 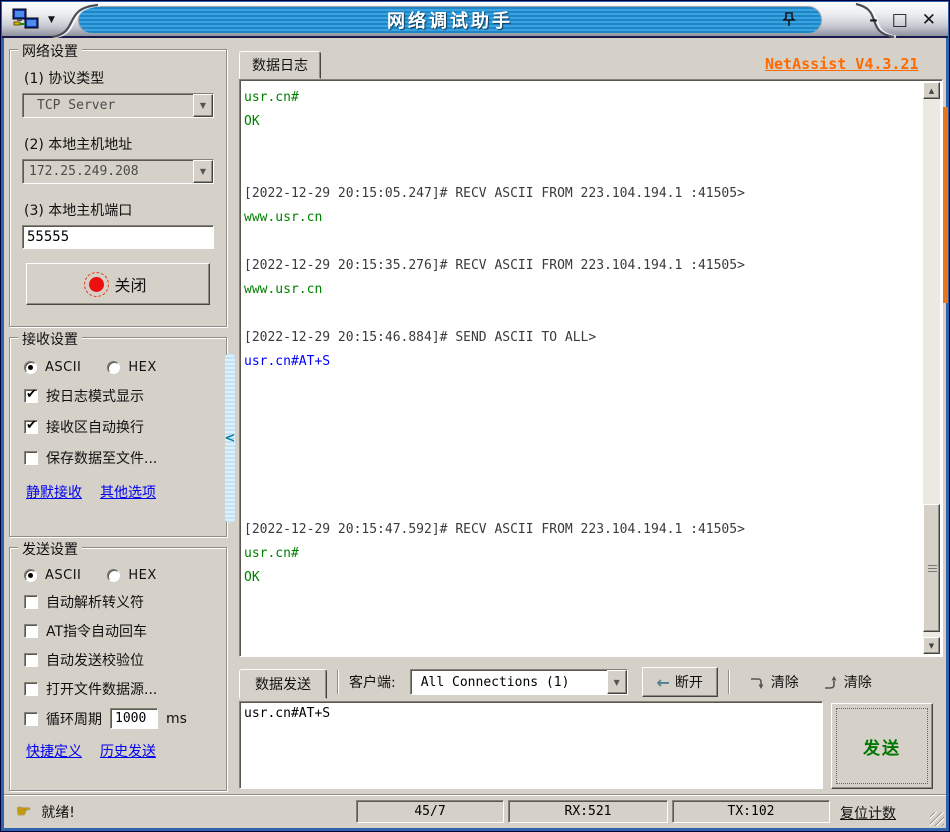 I want to click on shortcut-define-link: 快捷定义, so click(x=54, y=751).